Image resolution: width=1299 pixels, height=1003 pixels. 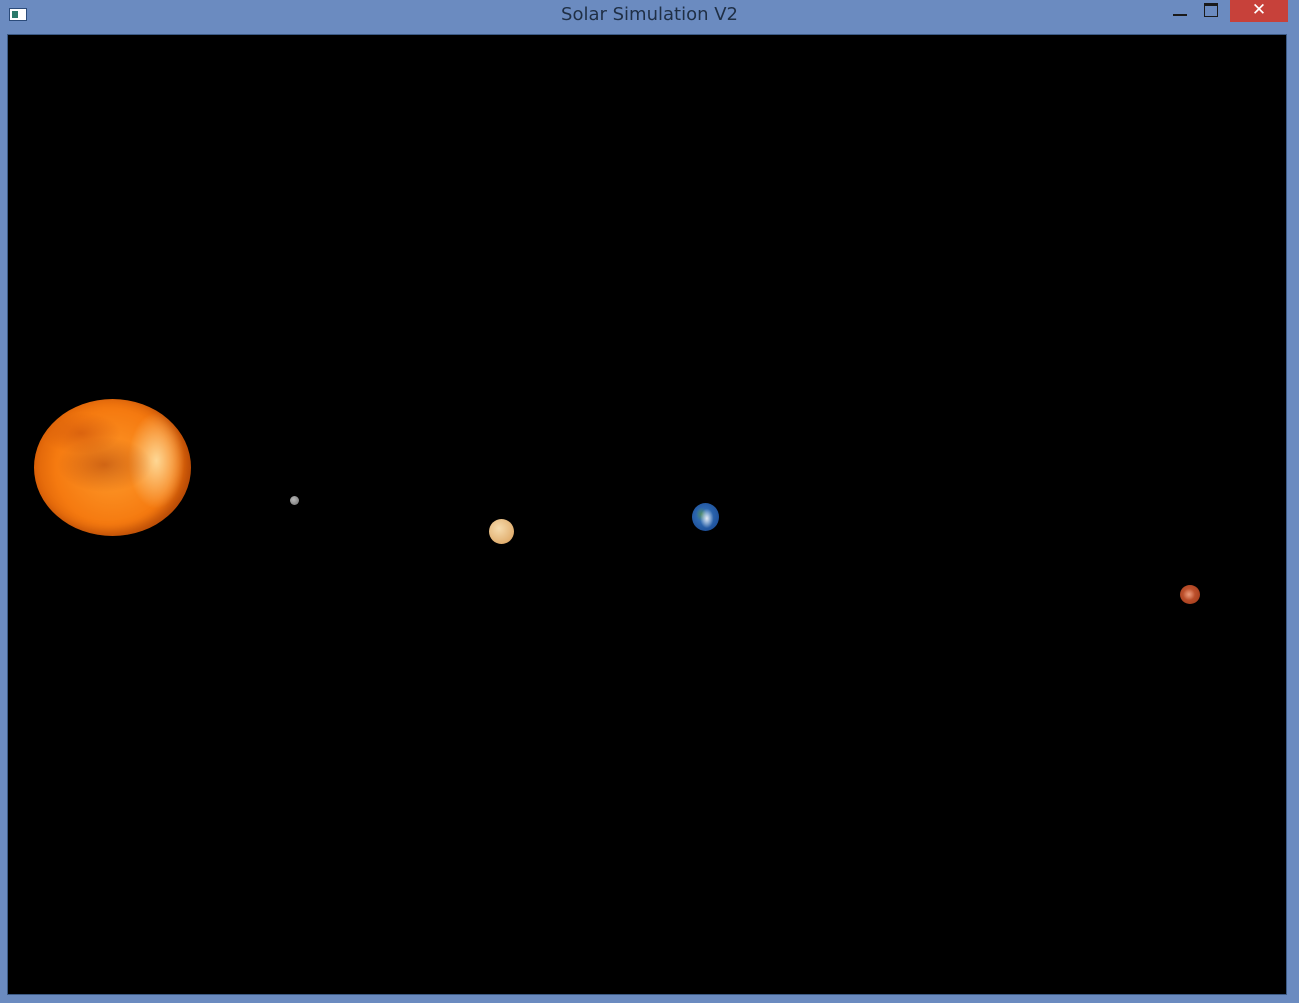 I want to click on close-button: ✕, so click(x=1259, y=11).